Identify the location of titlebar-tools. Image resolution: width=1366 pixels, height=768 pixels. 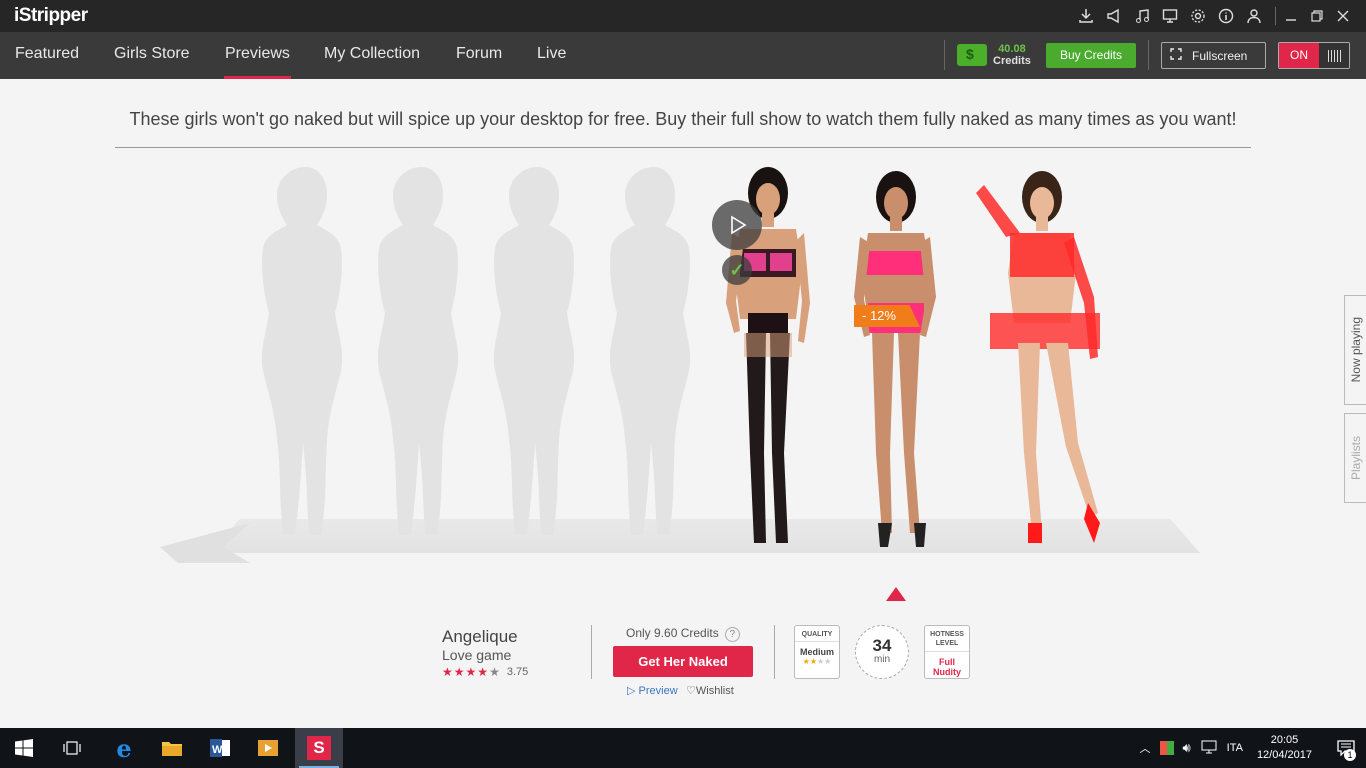
(1172, 16).